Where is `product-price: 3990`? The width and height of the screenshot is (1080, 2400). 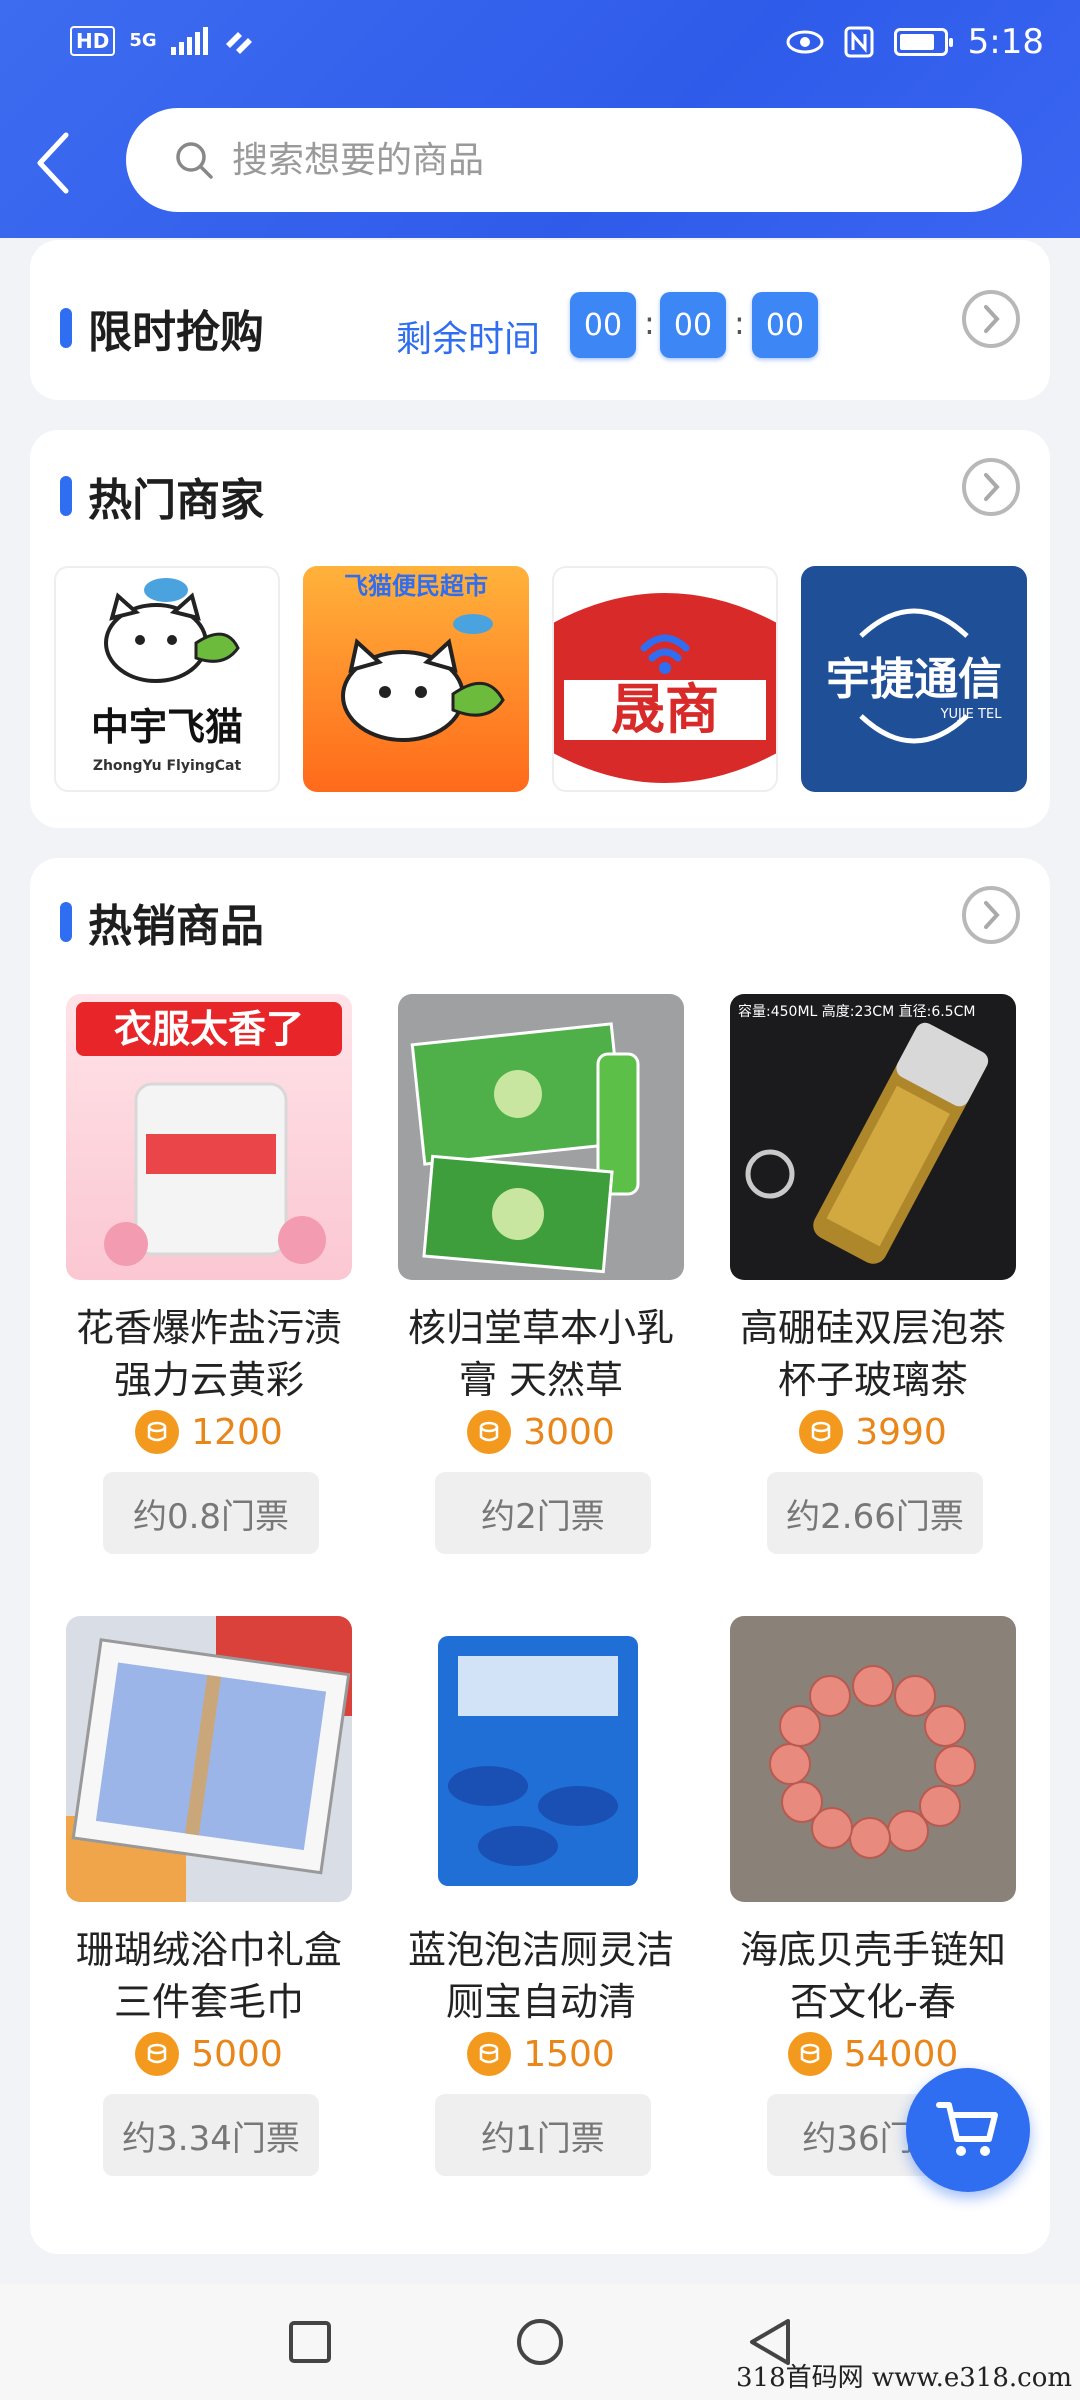
product-price: 3990 is located at coordinates (873, 1432).